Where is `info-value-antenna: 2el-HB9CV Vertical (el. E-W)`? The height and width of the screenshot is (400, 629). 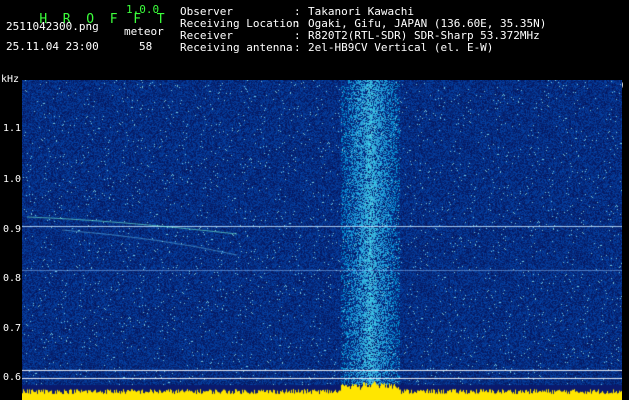 info-value-antenna: 2el-HB9CV Vertical (el. E-W) is located at coordinates (401, 47).